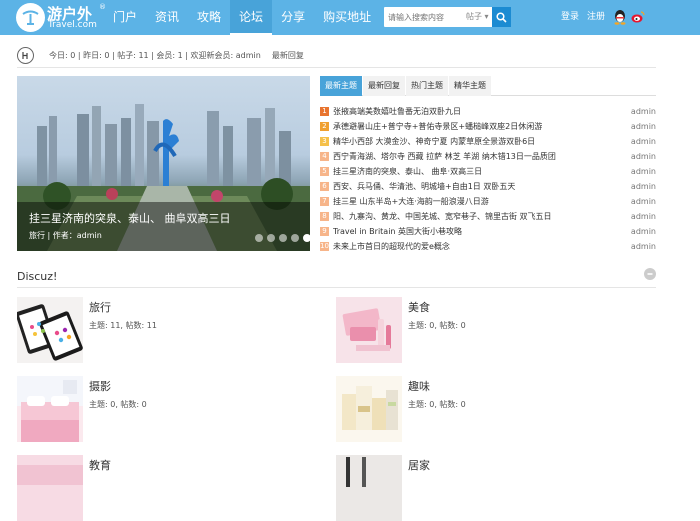 The image size is (700, 521). What do you see at coordinates (251, 17) in the screenshot?
I see `nav-item-forum: 论坛` at bounding box center [251, 17].